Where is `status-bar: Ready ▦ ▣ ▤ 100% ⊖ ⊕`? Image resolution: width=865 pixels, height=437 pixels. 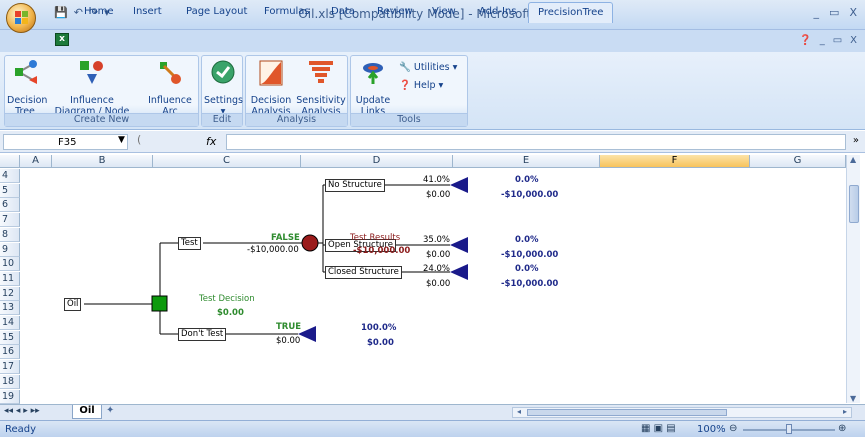 status-bar: Ready ▦ ▣ ▤ 100% ⊖ ⊕ is located at coordinates (432, 428).